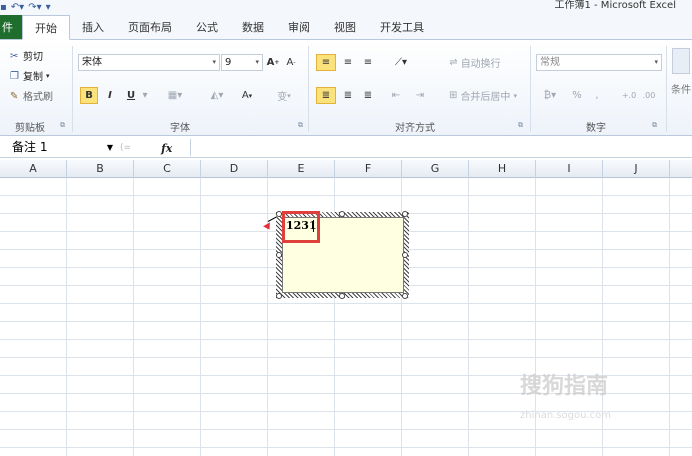 The width and height of the screenshot is (692, 456). I want to click on bold-button: B, so click(89, 95).